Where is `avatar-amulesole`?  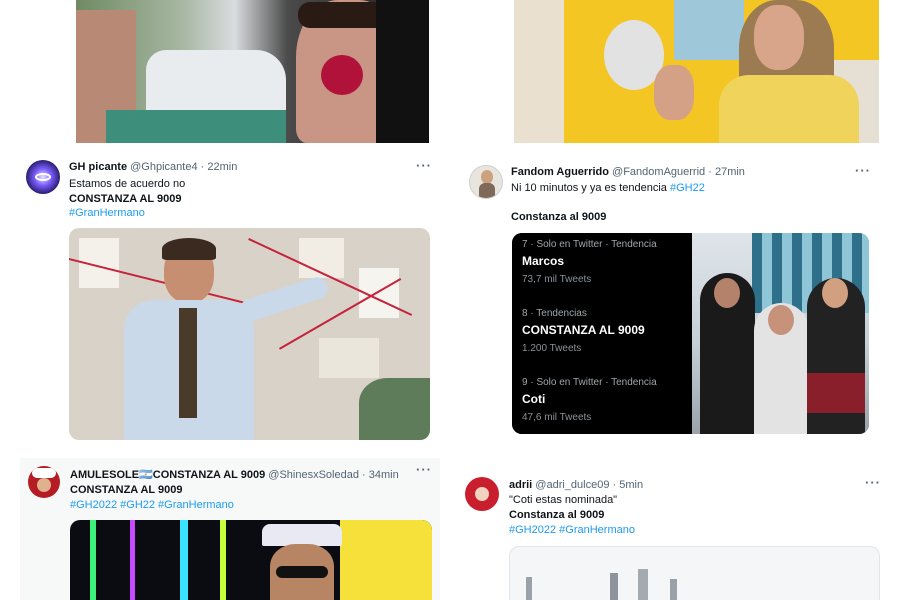 avatar-amulesole is located at coordinates (44, 482).